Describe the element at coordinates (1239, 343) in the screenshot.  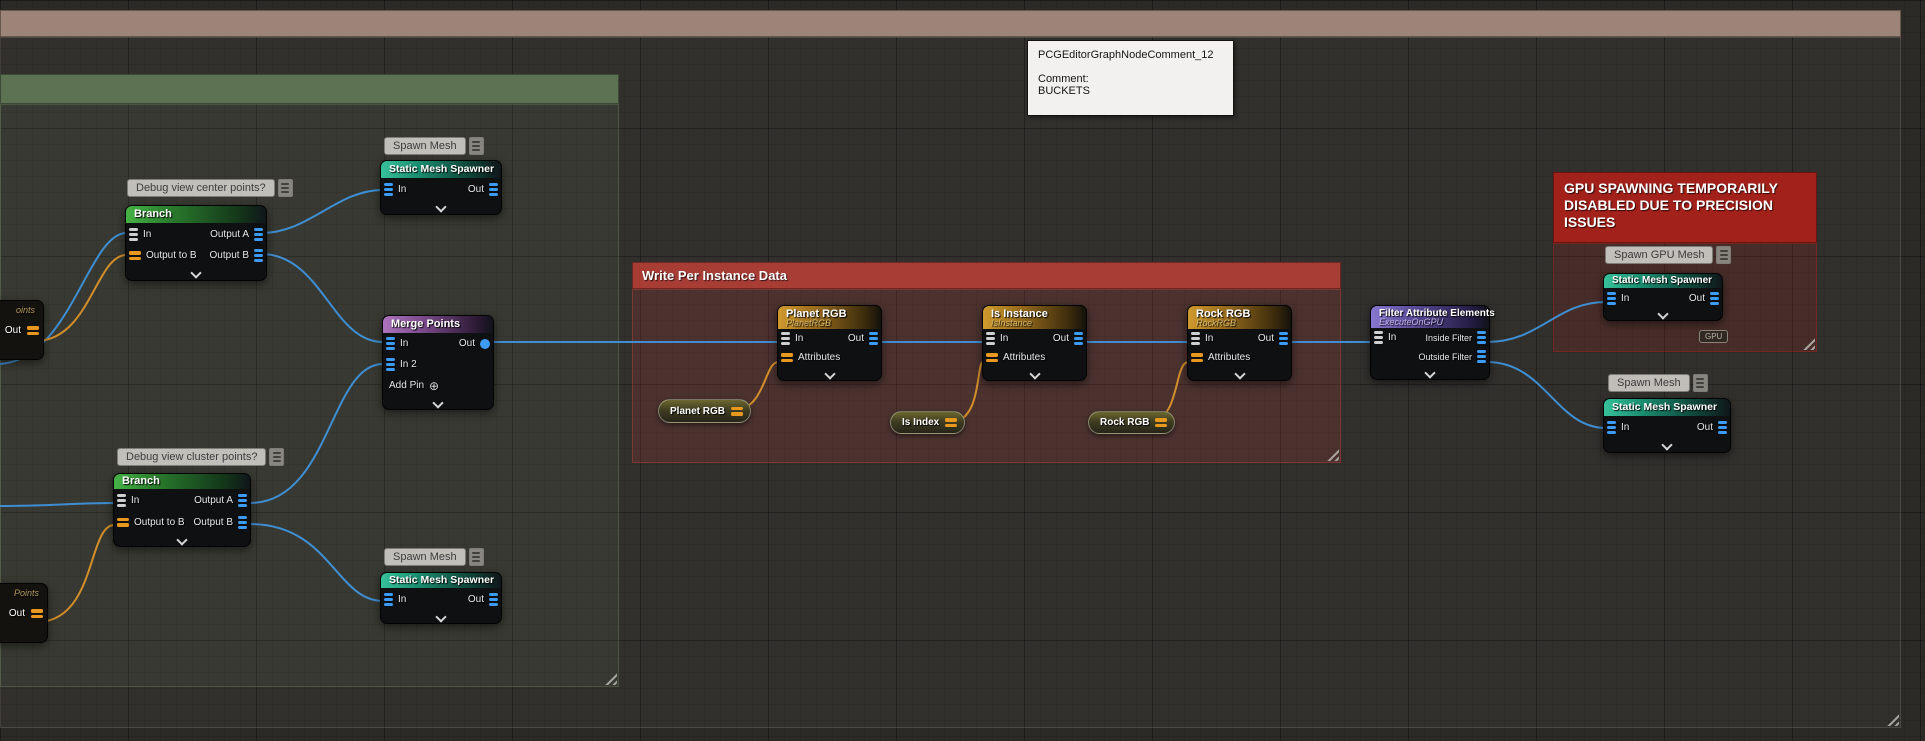
I see `node-rock-rgb: Rock RGB RockRGB In Out Attributes` at that location.